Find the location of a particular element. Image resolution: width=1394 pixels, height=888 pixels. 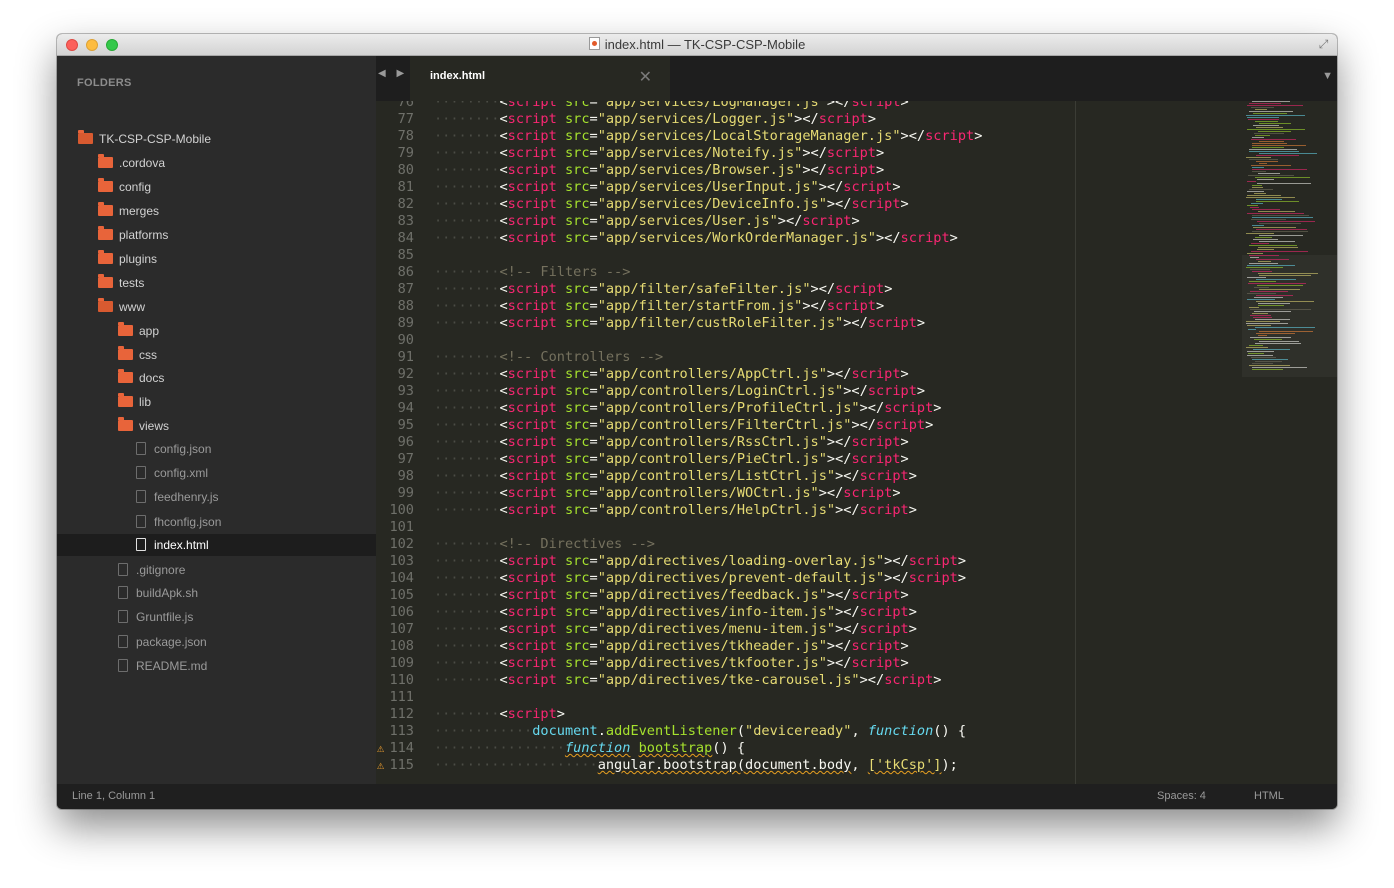

js-file-icon is located at coordinates (123, 616).